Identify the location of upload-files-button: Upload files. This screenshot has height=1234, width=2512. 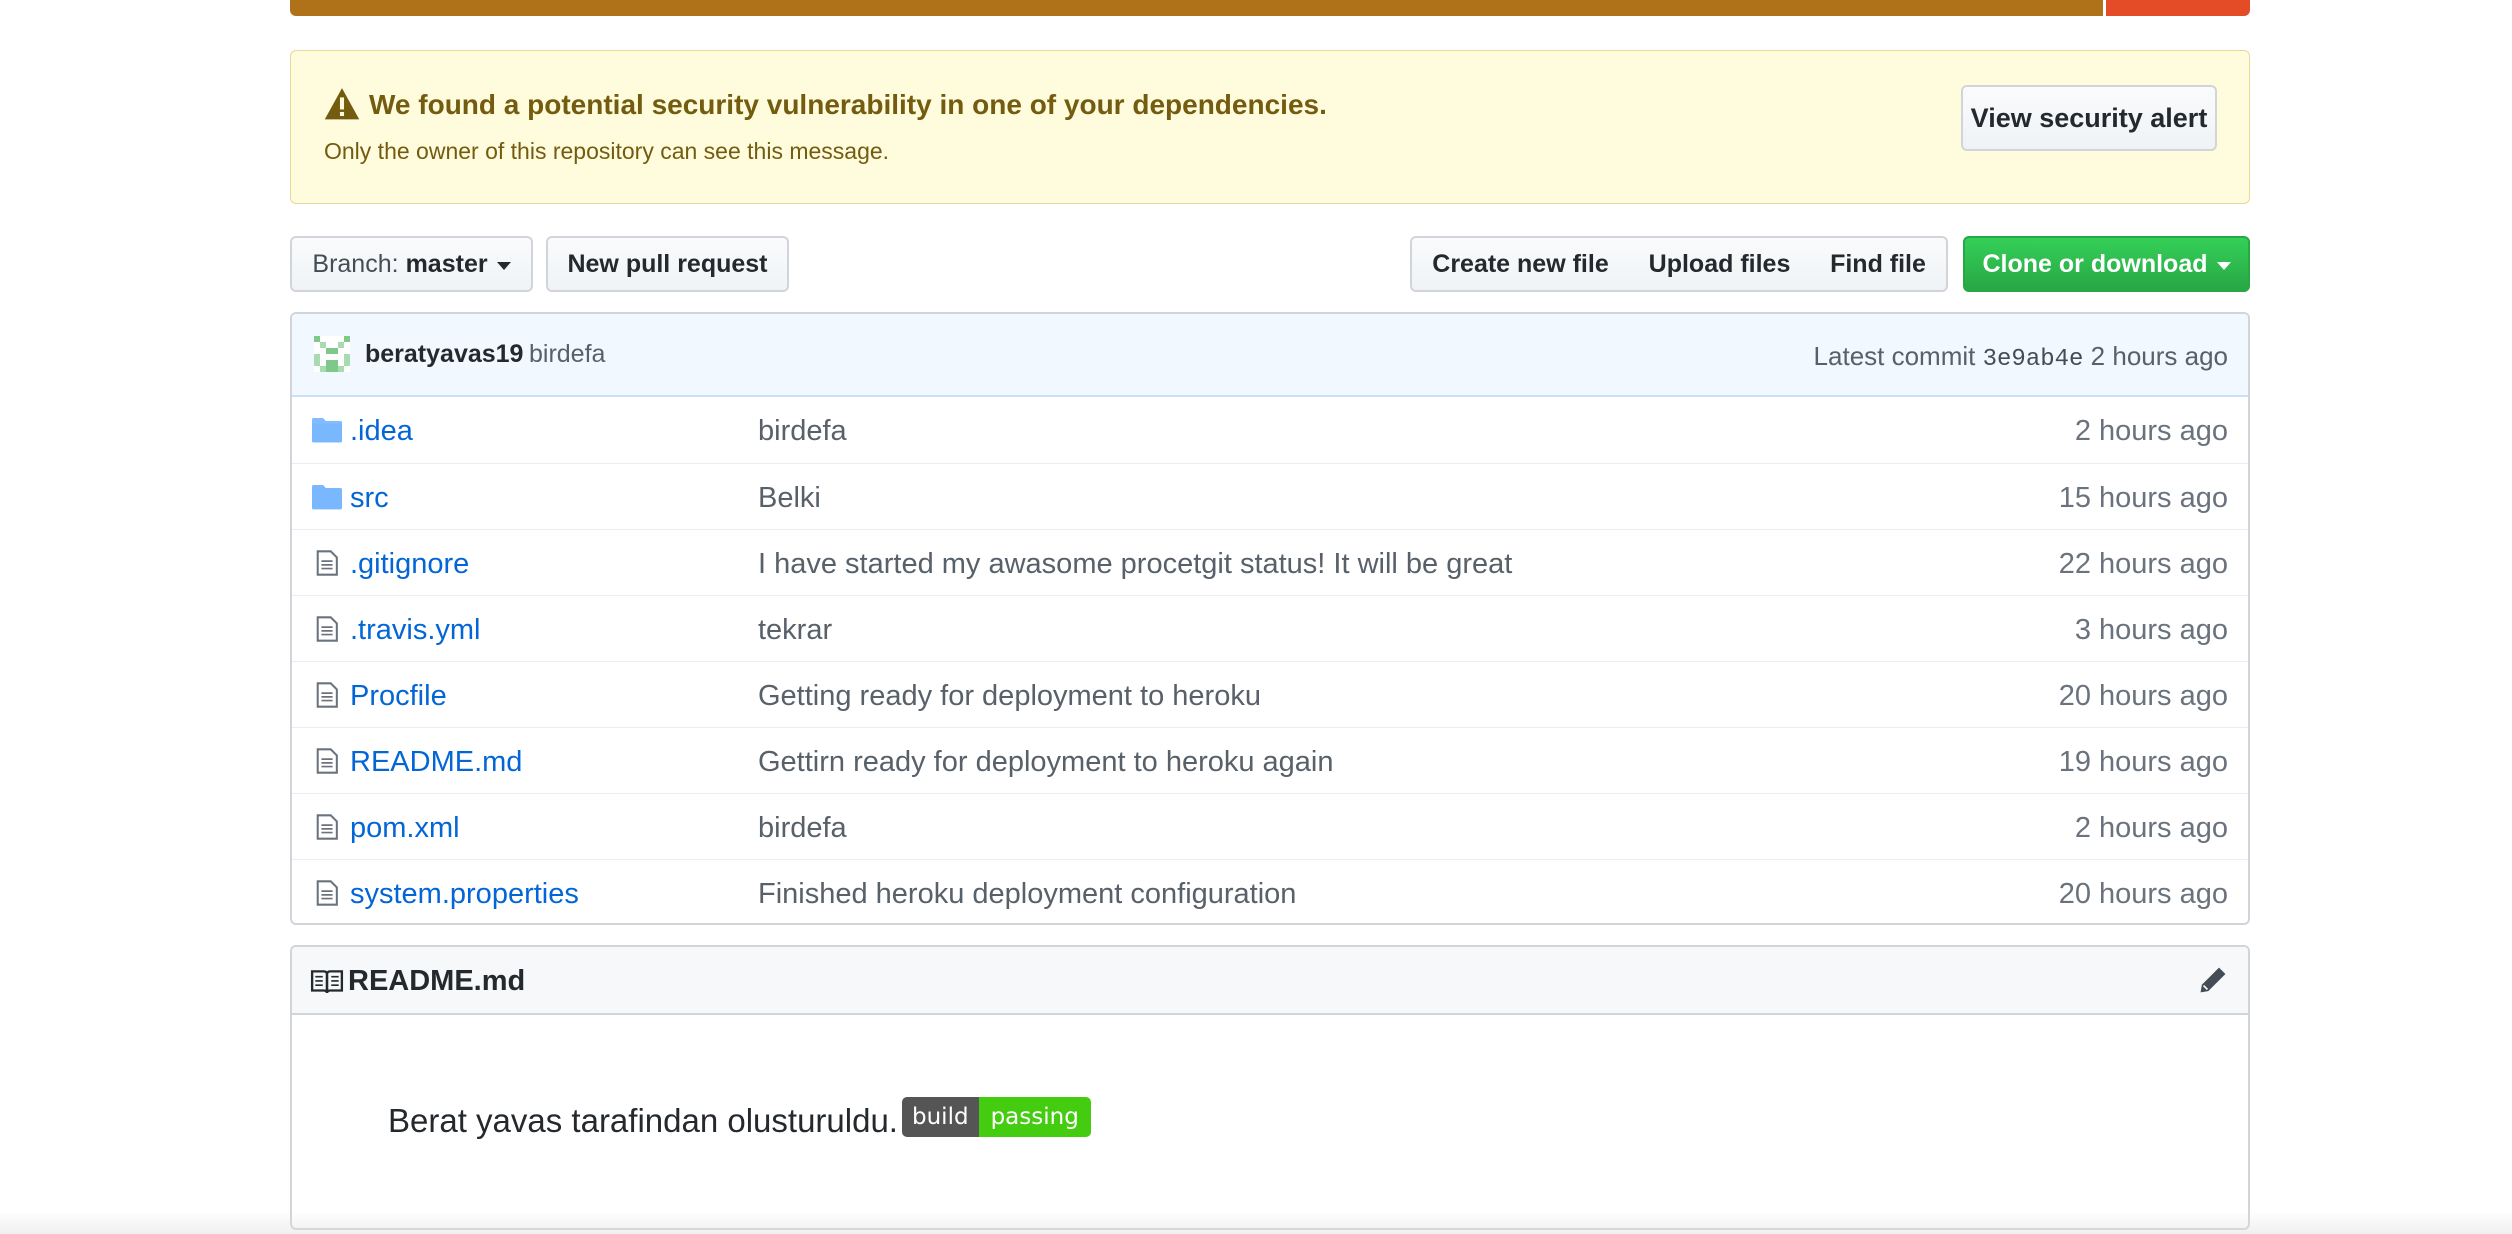
(1720, 264).